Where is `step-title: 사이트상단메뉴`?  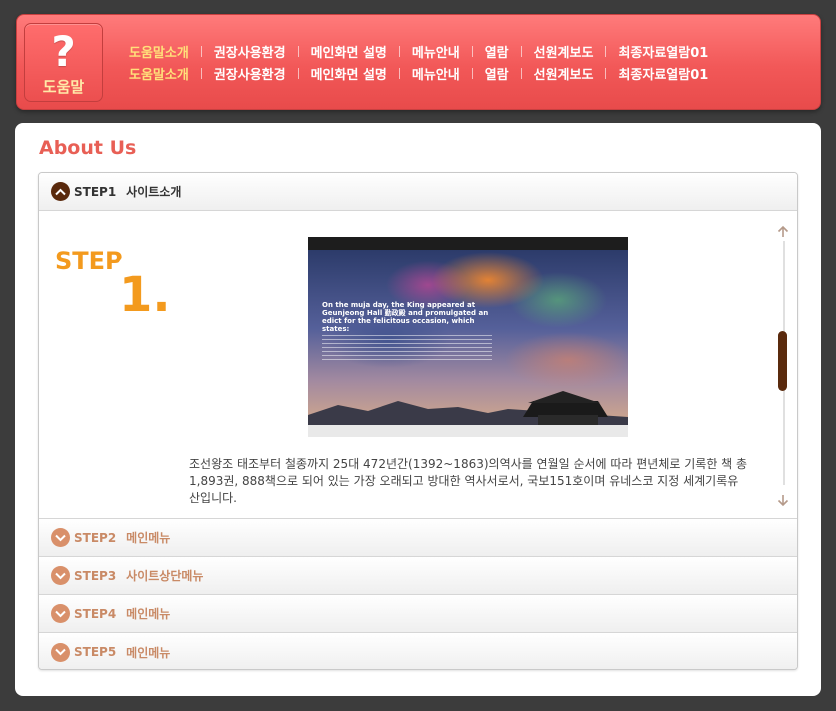
step-title: 사이트상단메뉴 is located at coordinates (165, 576).